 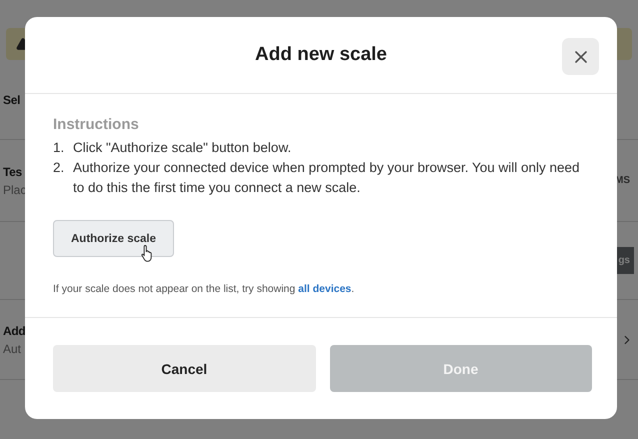 What do you see at coordinates (59, 148) in the screenshot?
I see `step-number: 1.` at bounding box center [59, 148].